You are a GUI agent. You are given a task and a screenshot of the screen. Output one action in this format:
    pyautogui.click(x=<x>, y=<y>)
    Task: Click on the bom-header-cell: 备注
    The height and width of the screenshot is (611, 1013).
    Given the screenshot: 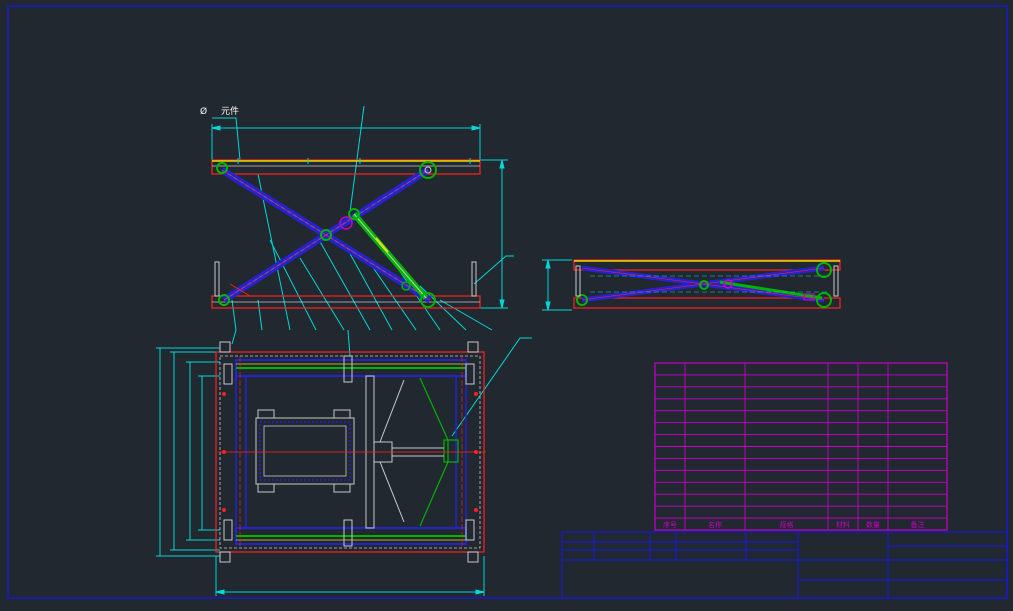 What is the action you would take?
    pyautogui.click(x=918, y=524)
    